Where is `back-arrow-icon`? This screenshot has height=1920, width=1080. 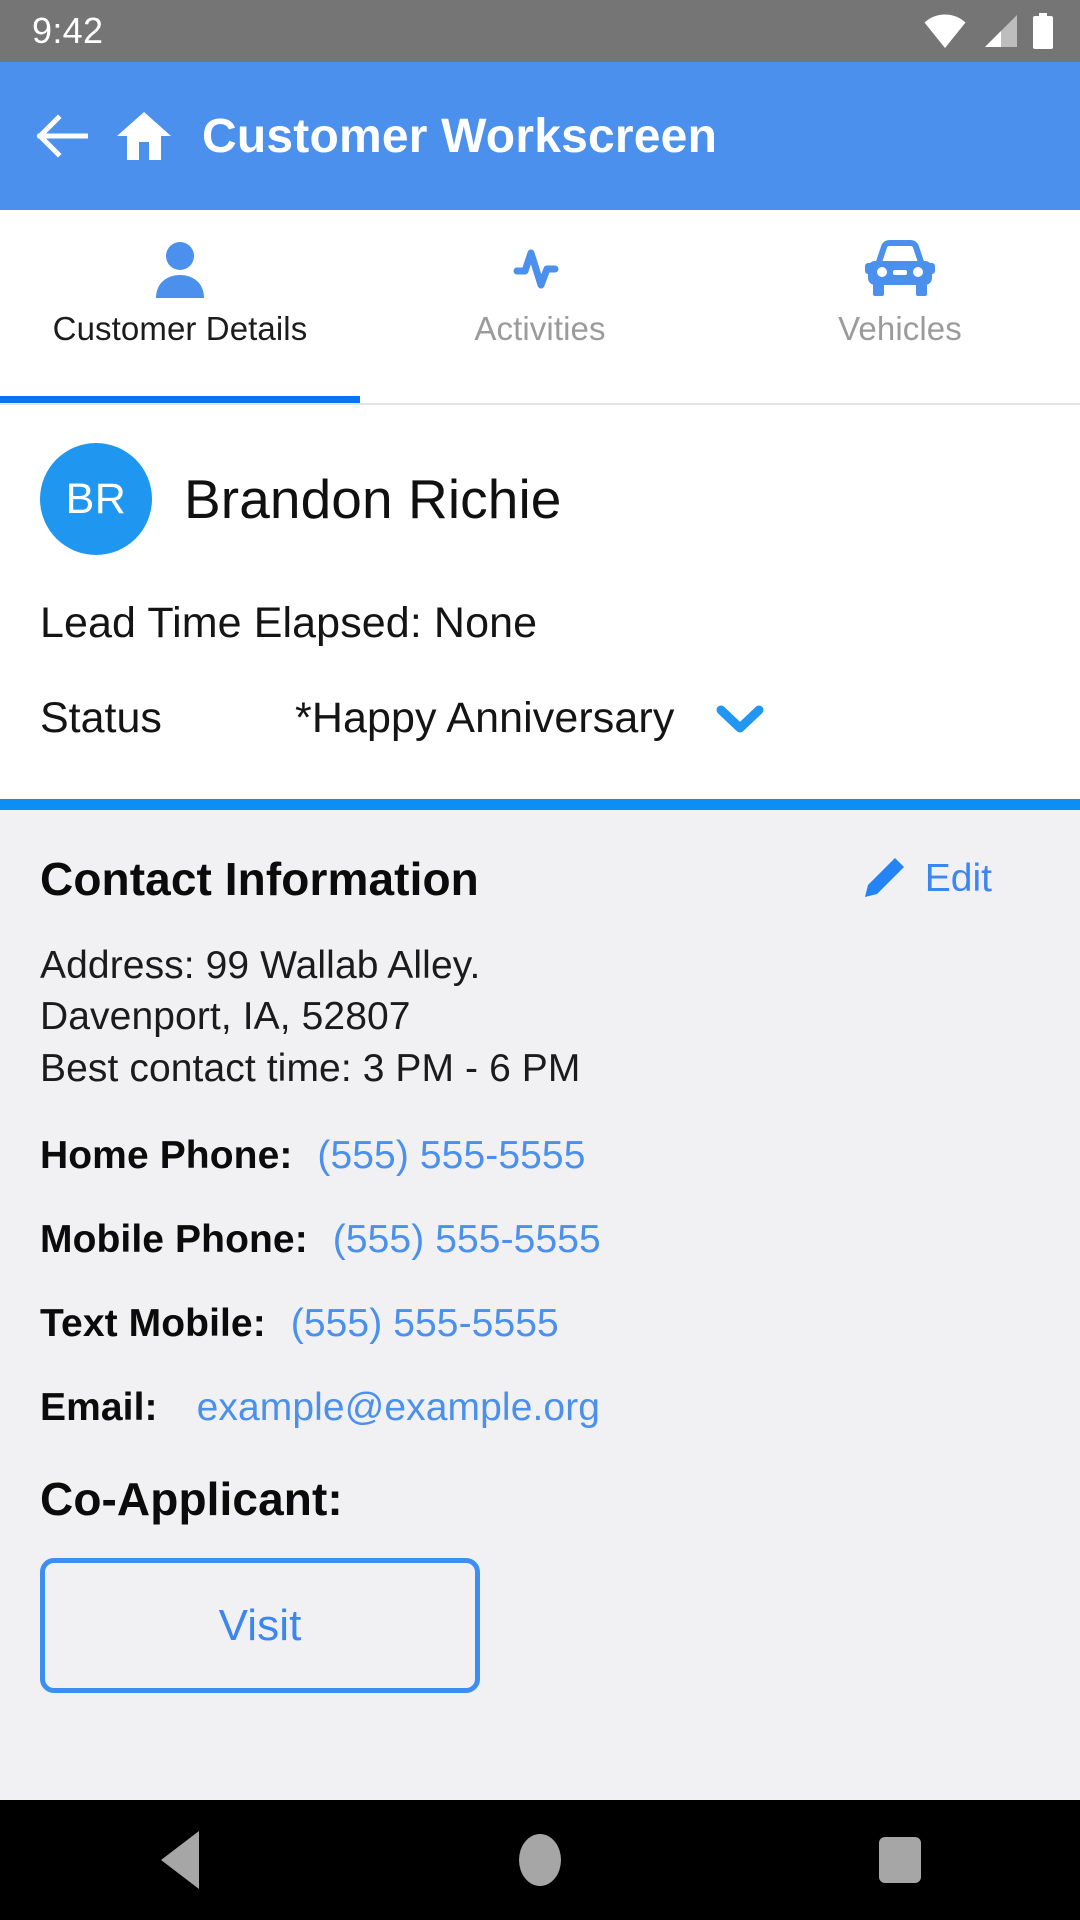
back-arrow-icon is located at coordinates (62, 136).